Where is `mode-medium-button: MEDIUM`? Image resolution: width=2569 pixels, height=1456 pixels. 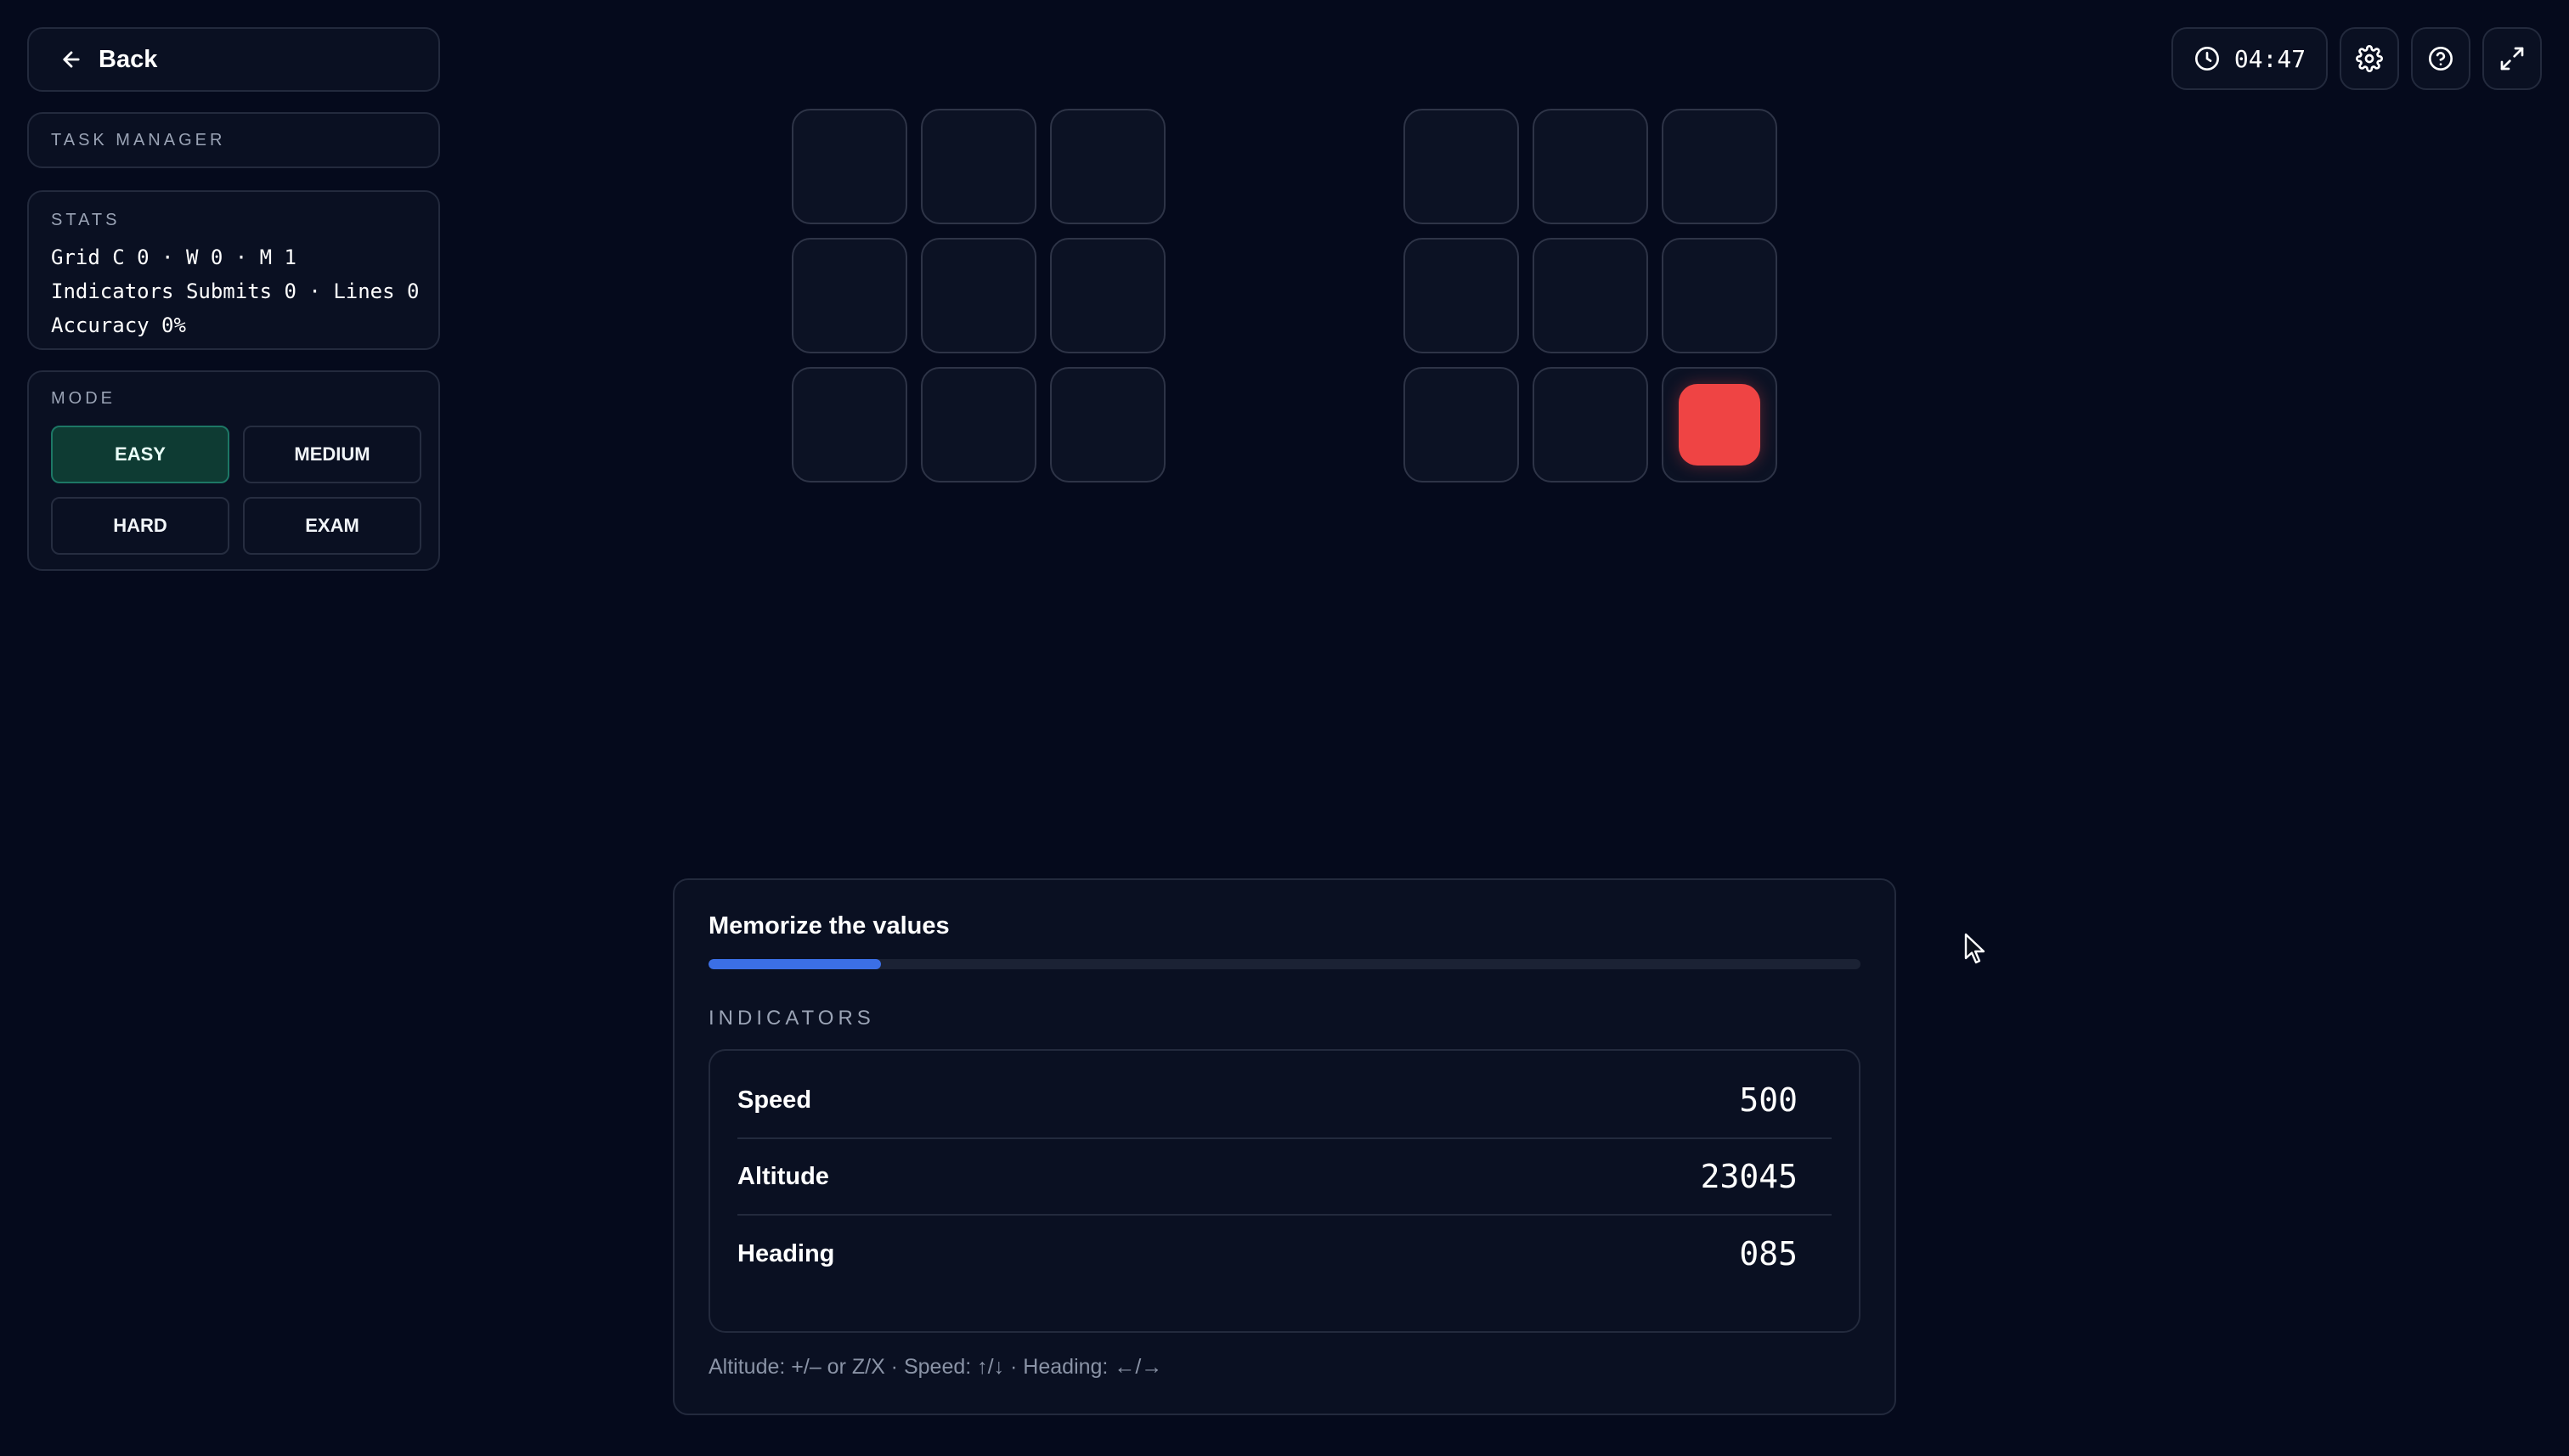 mode-medium-button: MEDIUM is located at coordinates (332, 455).